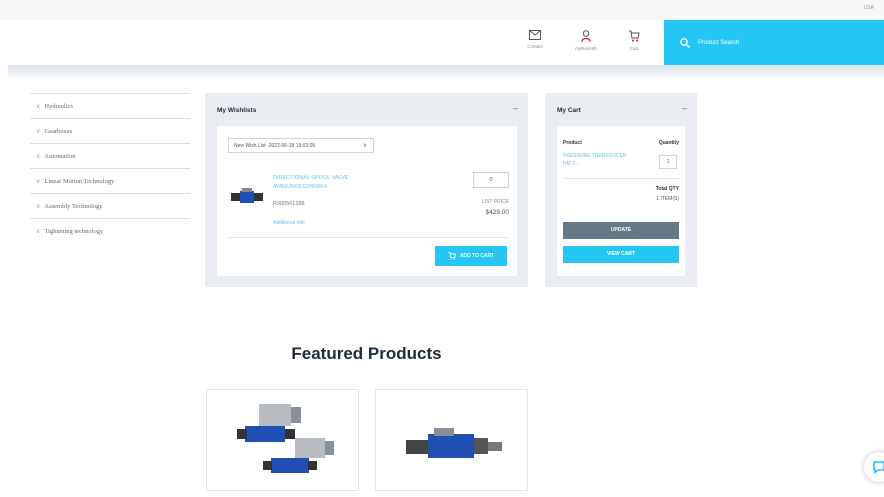 The width and height of the screenshot is (884, 497). What do you see at coordinates (668, 162) in the screenshot?
I see `cart-quantity-input: 1` at bounding box center [668, 162].